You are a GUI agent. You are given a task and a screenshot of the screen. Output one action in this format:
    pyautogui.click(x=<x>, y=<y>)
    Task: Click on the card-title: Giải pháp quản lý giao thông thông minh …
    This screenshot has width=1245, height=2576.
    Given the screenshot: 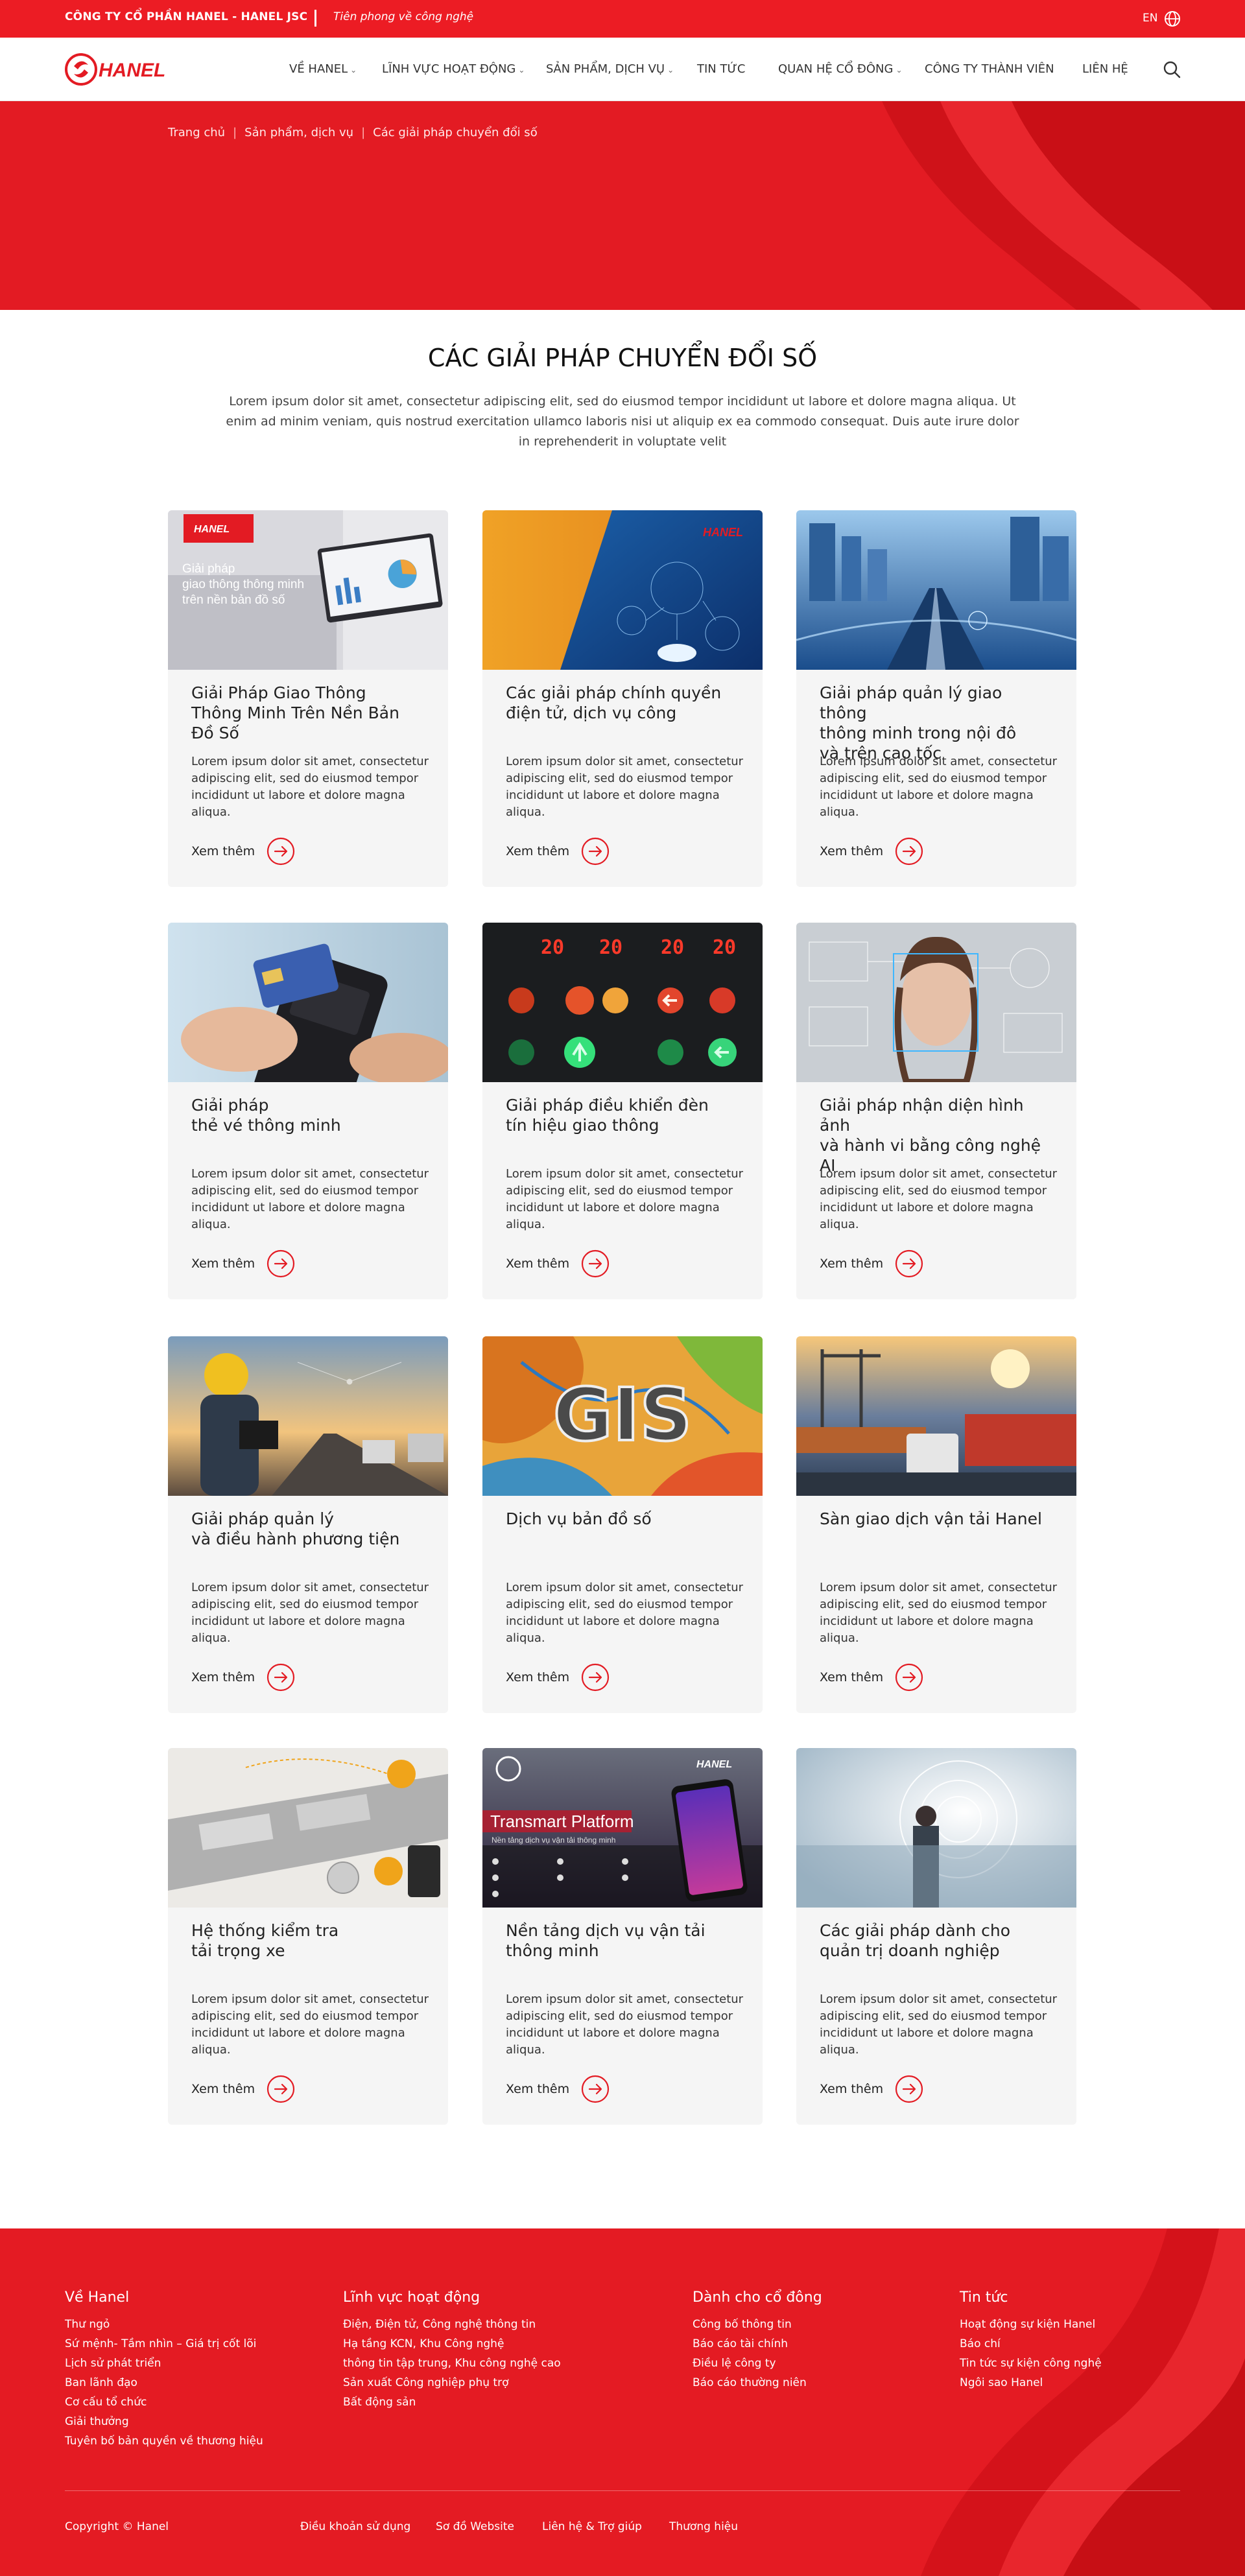 What is the action you would take?
    pyautogui.click(x=937, y=723)
    